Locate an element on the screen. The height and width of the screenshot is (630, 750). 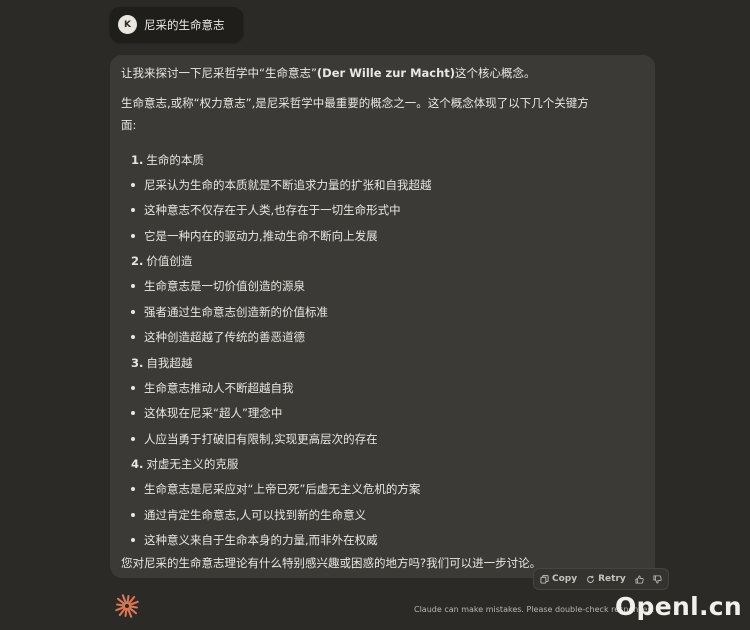
bullet-text: 生命意志是尼采应对“上帝已死”后虚无主义危机的方案 is located at coordinates (282, 489).